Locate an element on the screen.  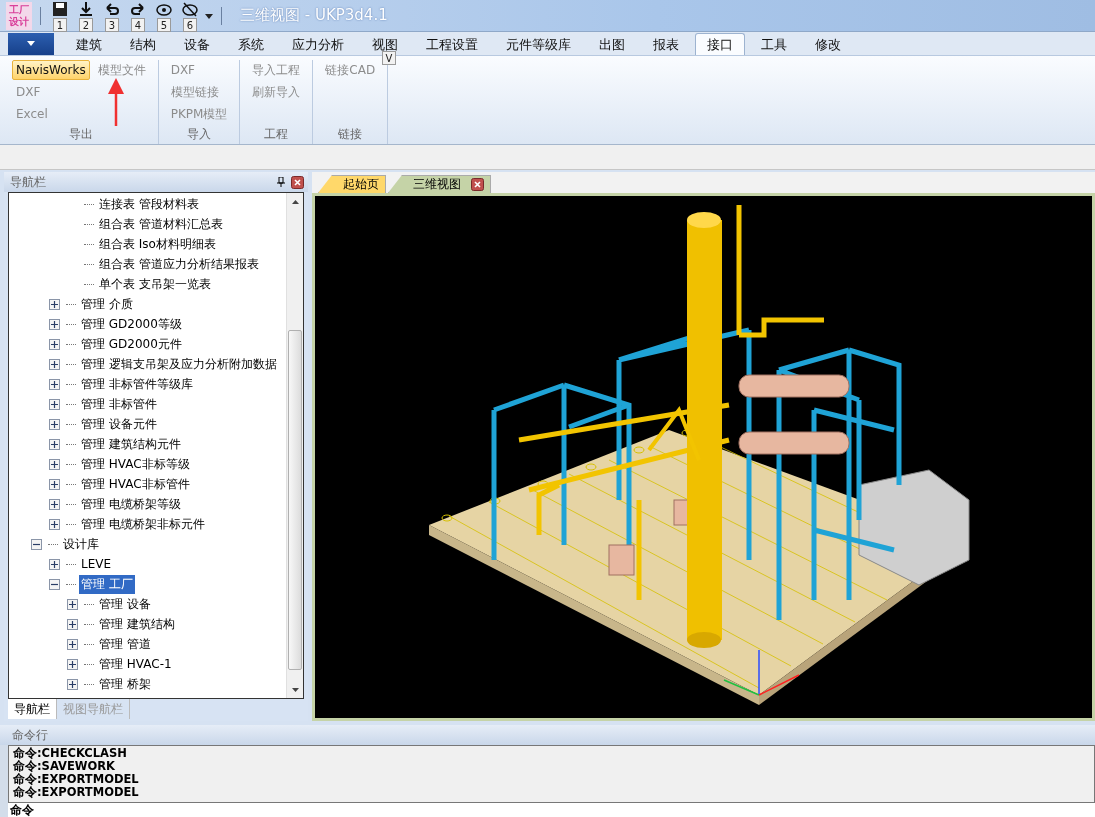
command-input: 命令 is located at coordinates (551, 810).